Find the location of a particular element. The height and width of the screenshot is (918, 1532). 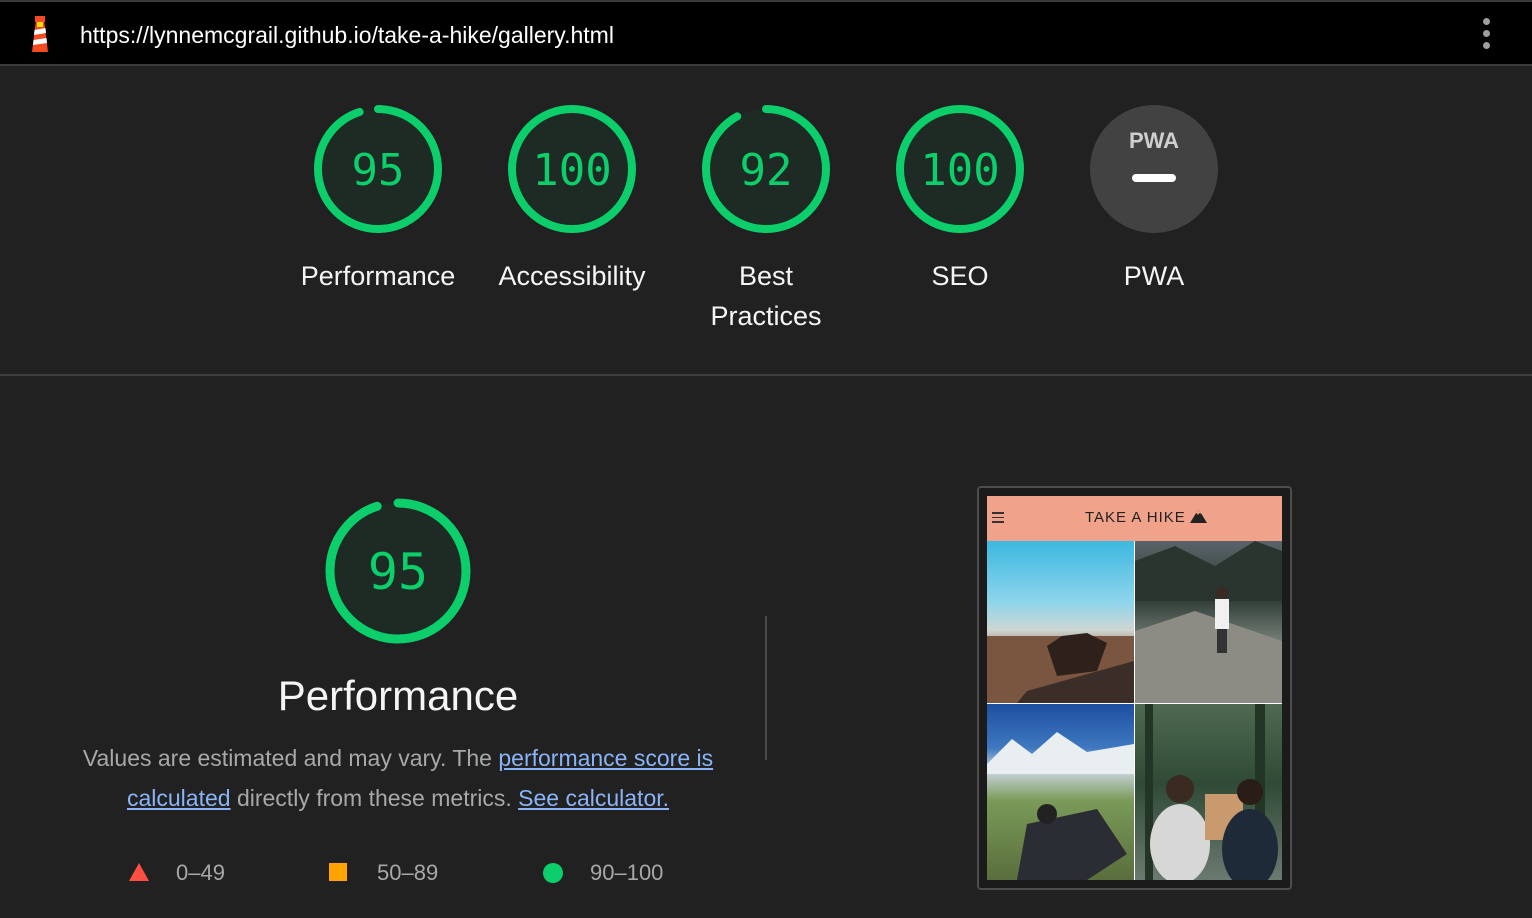

performance-score: 95 is located at coordinates (398, 572).